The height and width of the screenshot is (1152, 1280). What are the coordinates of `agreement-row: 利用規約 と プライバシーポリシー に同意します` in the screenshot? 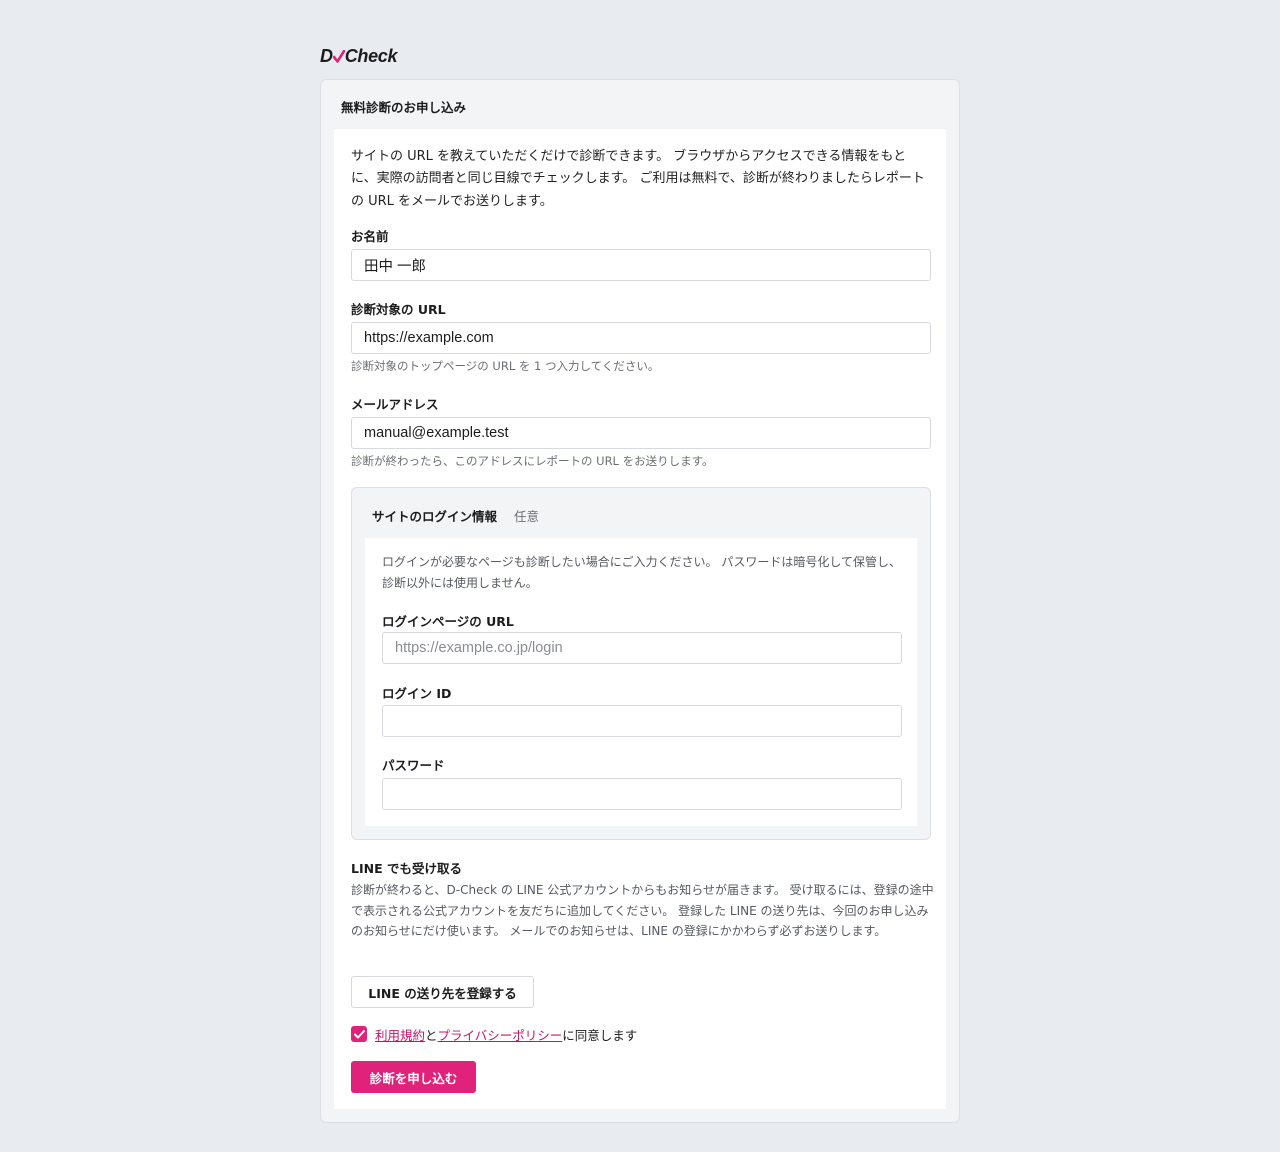 It's located at (494, 1034).